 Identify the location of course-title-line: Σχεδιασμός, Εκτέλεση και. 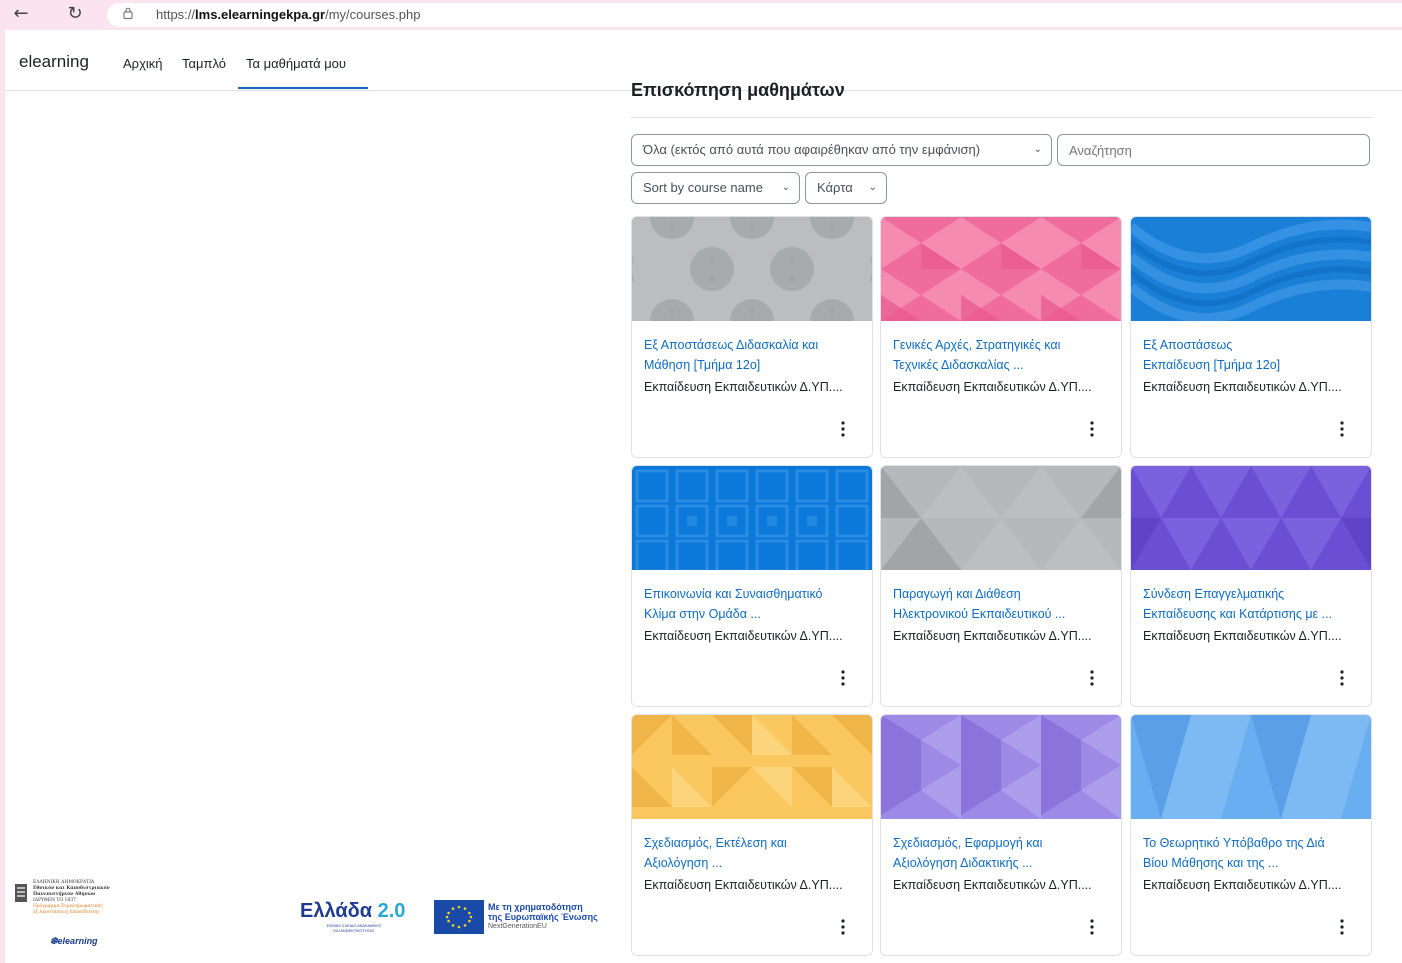
(715, 843).